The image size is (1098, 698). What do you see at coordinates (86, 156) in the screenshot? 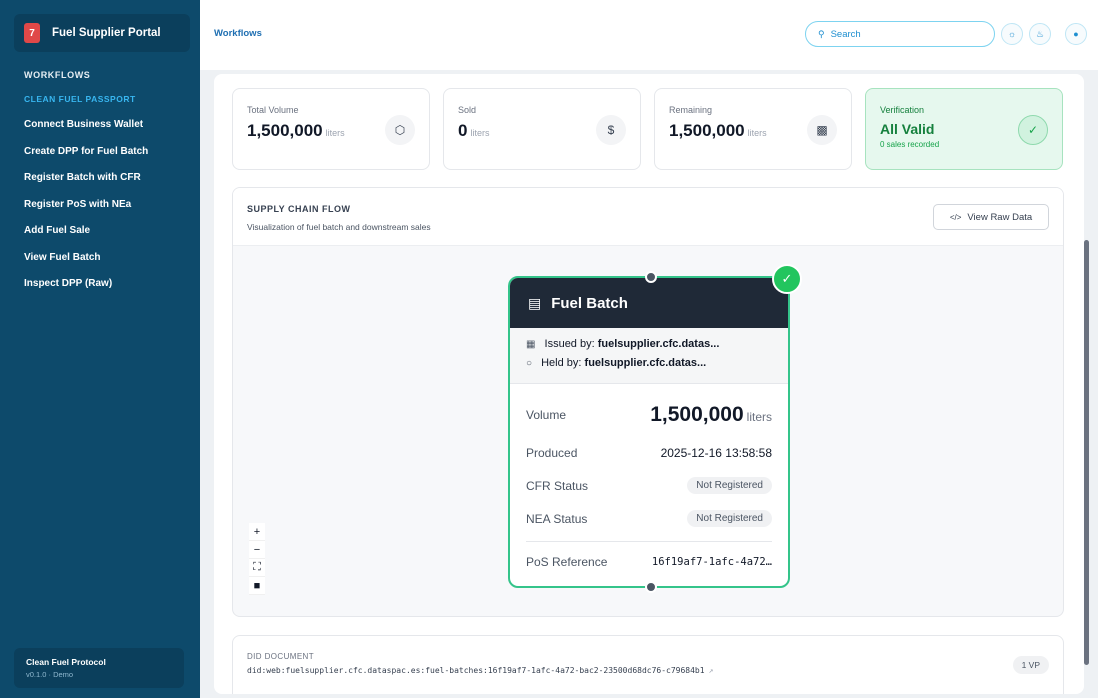
I see `sidebar-item-create-dpp: Create DPP for Fuel Batch` at bounding box center [86, 156].